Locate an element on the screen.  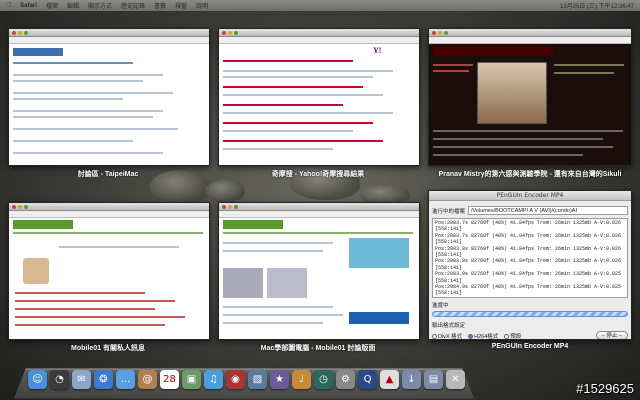
menu-file: 檔案 is located at coordinates (52, 5).